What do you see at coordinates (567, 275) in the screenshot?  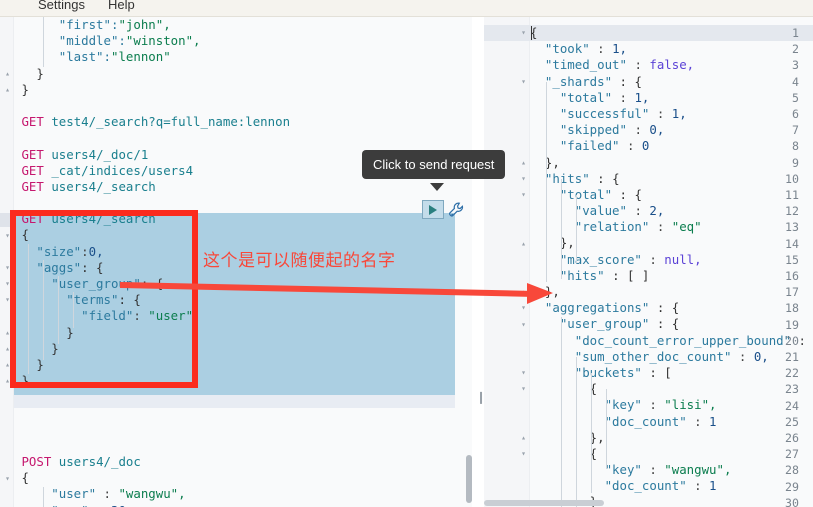 I see `code-token: "hits"` at bounding box center [567, 275].